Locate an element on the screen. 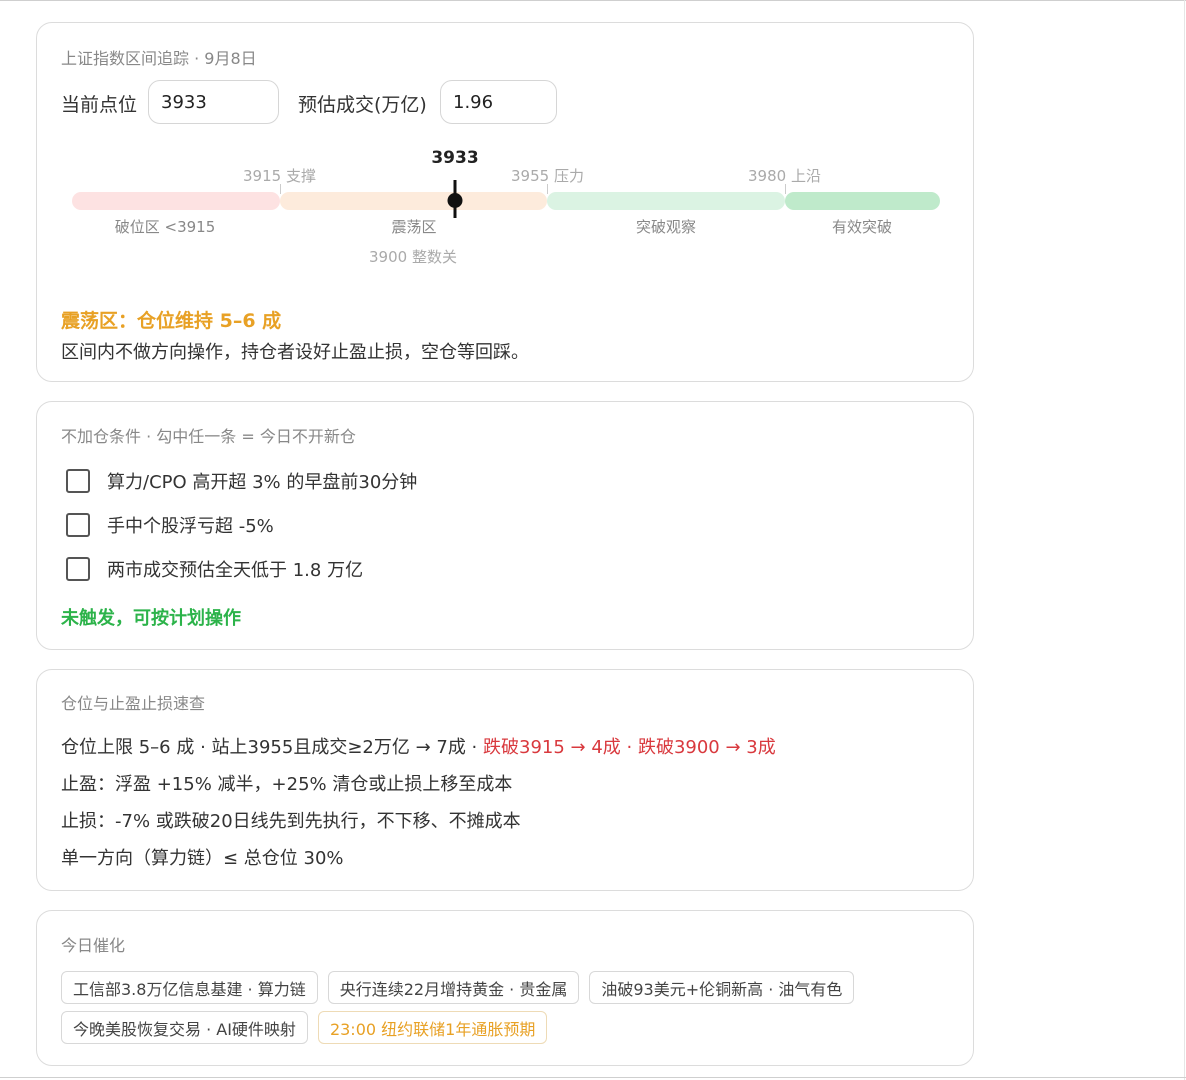  tick-upper-line is located at coordinates (785, 189).